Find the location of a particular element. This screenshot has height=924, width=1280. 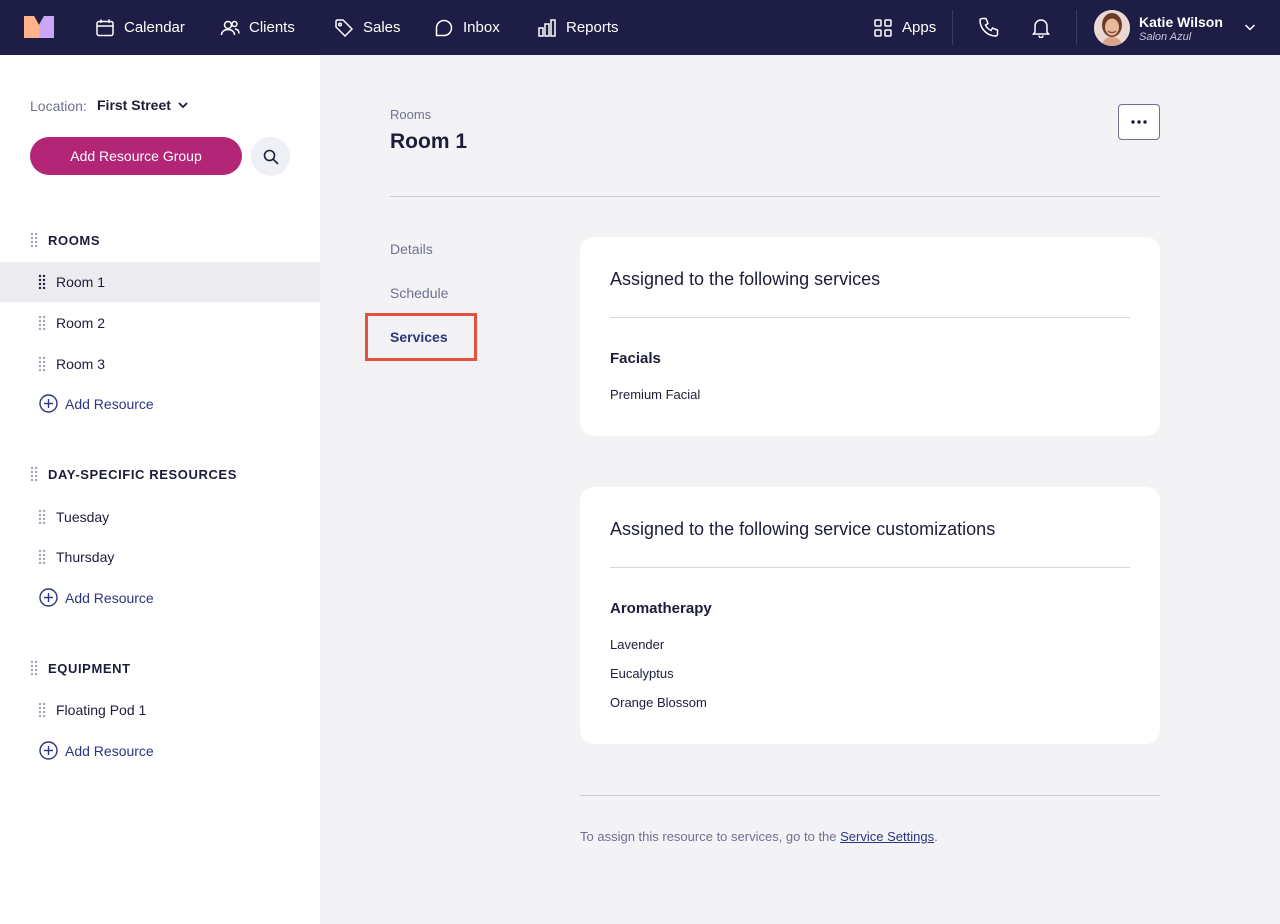

add-resource-equipment-button: Add Resource is located at coordinates (96, 750).